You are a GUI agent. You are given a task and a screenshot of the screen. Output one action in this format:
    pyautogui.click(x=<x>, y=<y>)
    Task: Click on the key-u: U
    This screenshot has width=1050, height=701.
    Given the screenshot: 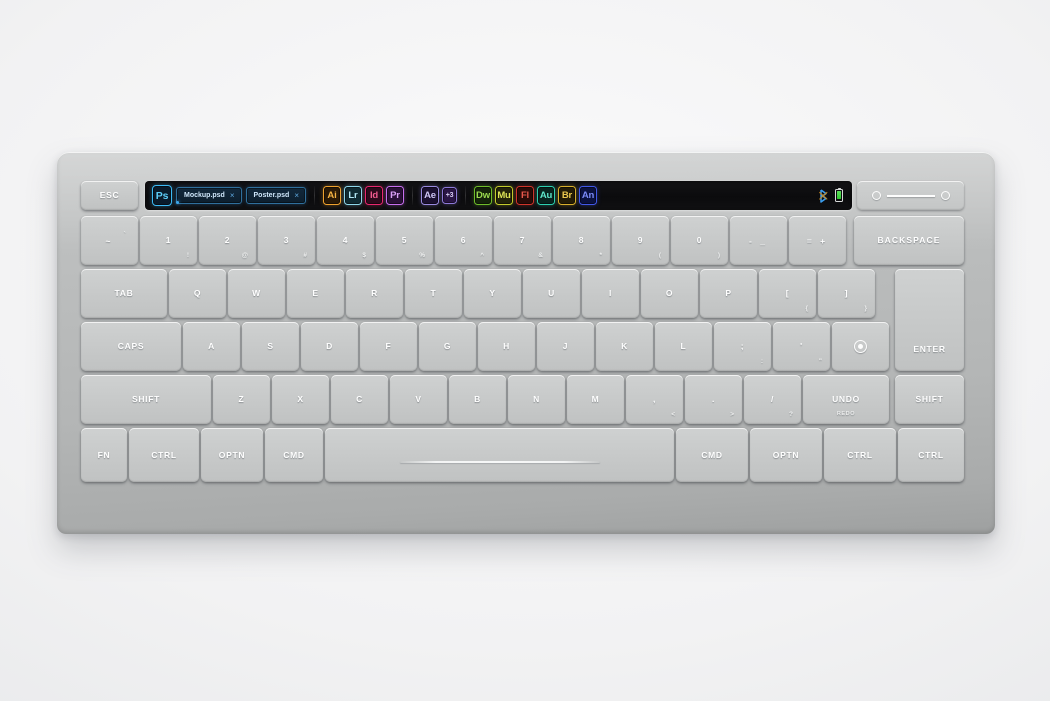 What is the action you would take?
    pyautogui.click(x=551, y=293)
    